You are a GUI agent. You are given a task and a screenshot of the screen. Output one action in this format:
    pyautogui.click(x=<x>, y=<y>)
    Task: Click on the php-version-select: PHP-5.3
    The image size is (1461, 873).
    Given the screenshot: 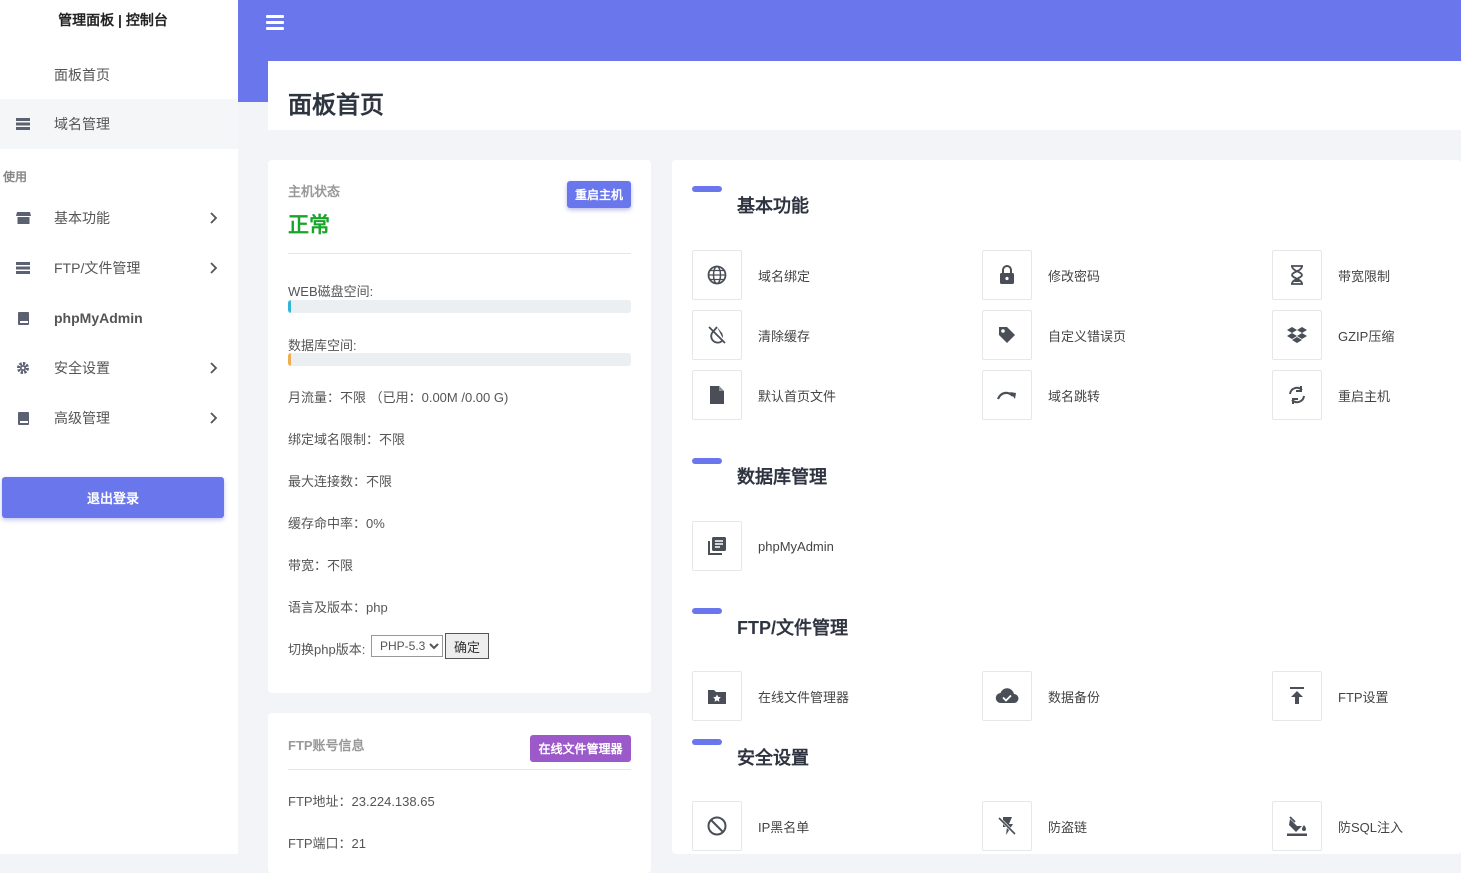 What is the action you would take?
    pyautogui.click(x=407, y=646)
    